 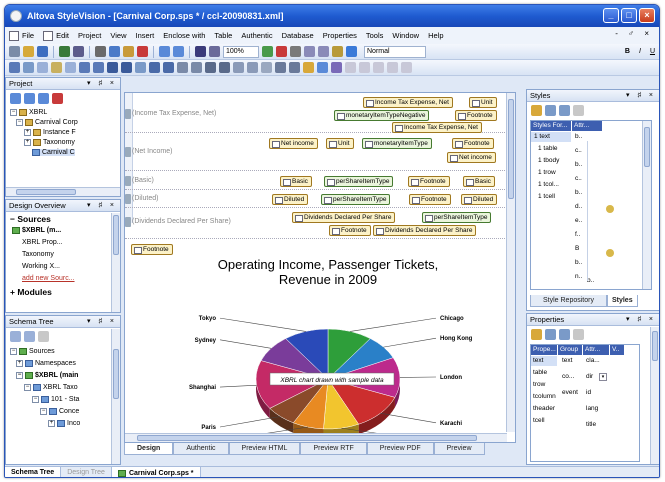 What do you see at coordinates (550, 334) in the screenshot?
I see `props-grid-icon` at bounding box center [550, 334].